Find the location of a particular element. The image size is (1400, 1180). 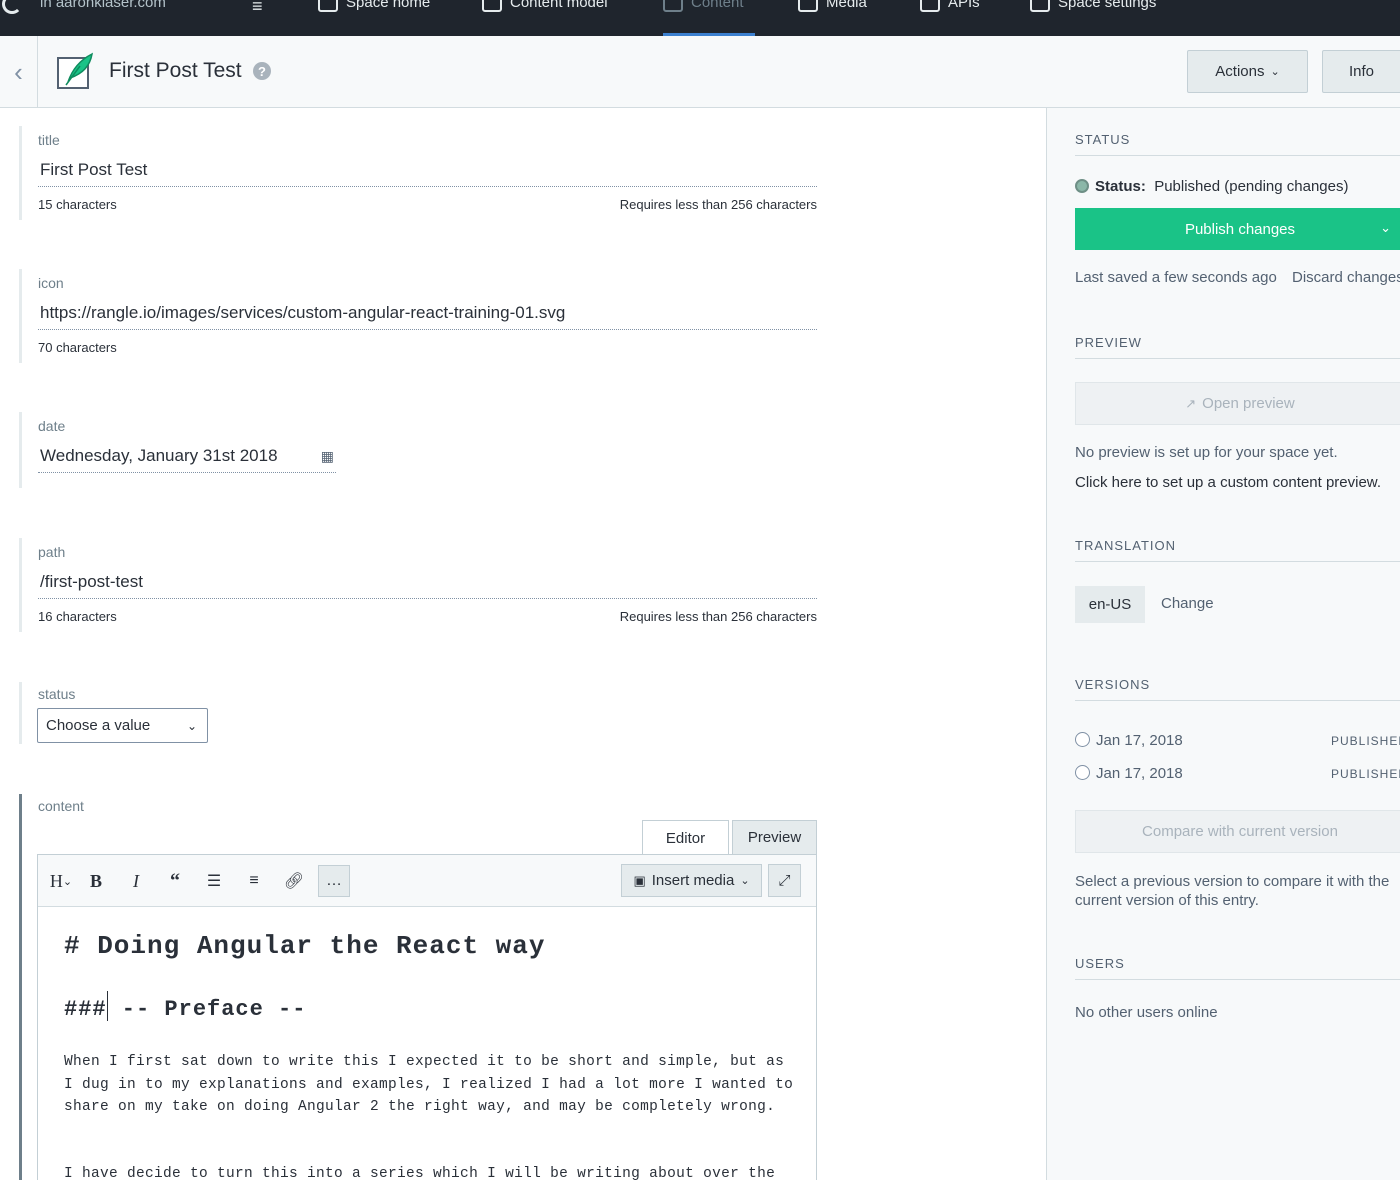

field-label: path is located at coordinates (52, 552).